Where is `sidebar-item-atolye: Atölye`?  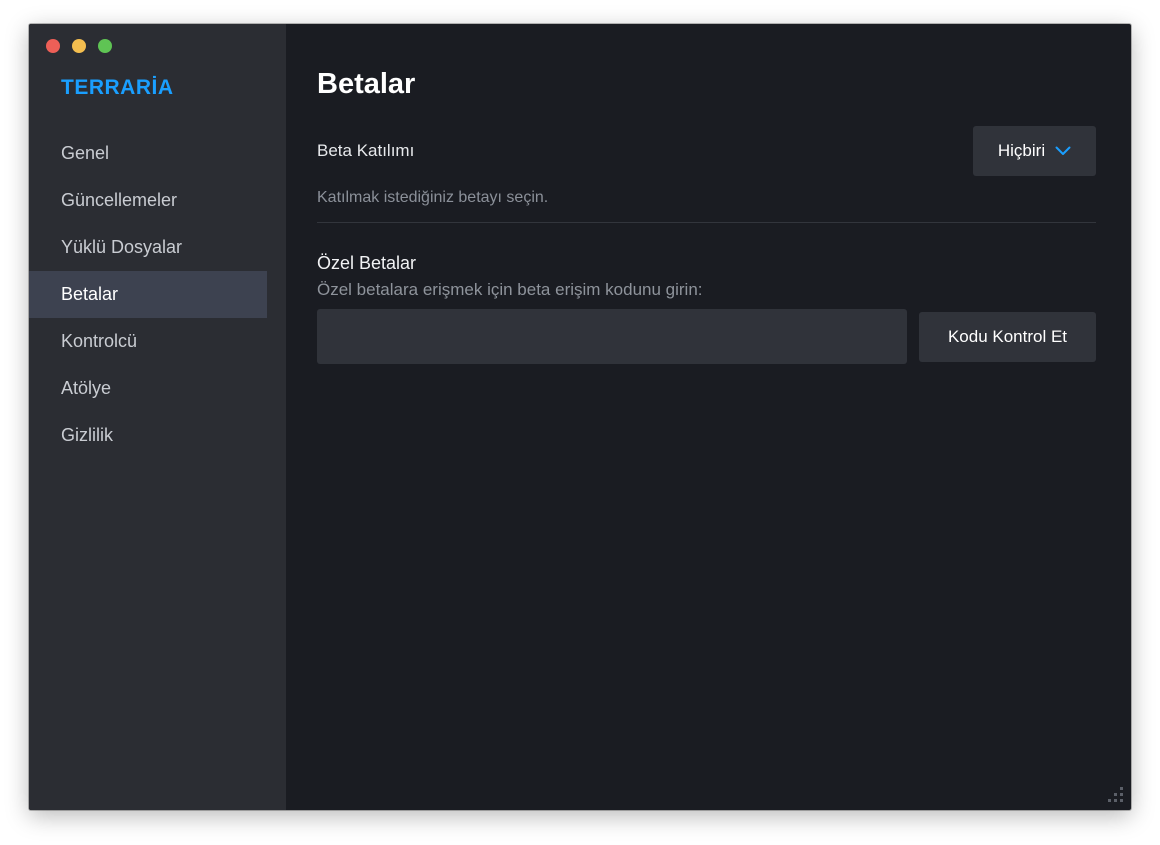
sidebar-item-atolye: Atölye is located at coordinates (148, 388).